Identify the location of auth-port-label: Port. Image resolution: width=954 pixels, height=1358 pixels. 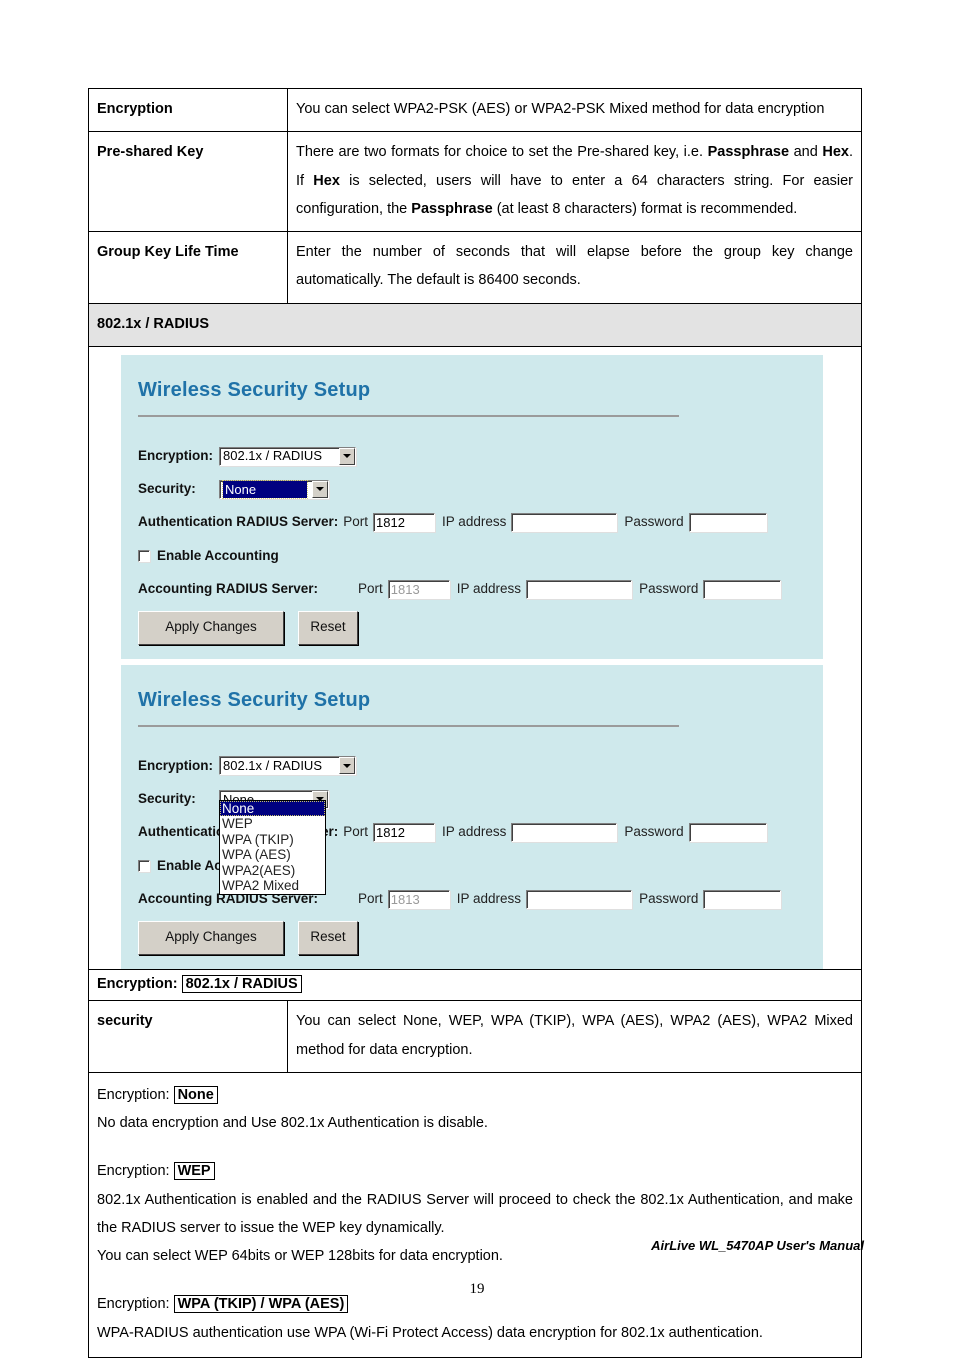
(356, 522).